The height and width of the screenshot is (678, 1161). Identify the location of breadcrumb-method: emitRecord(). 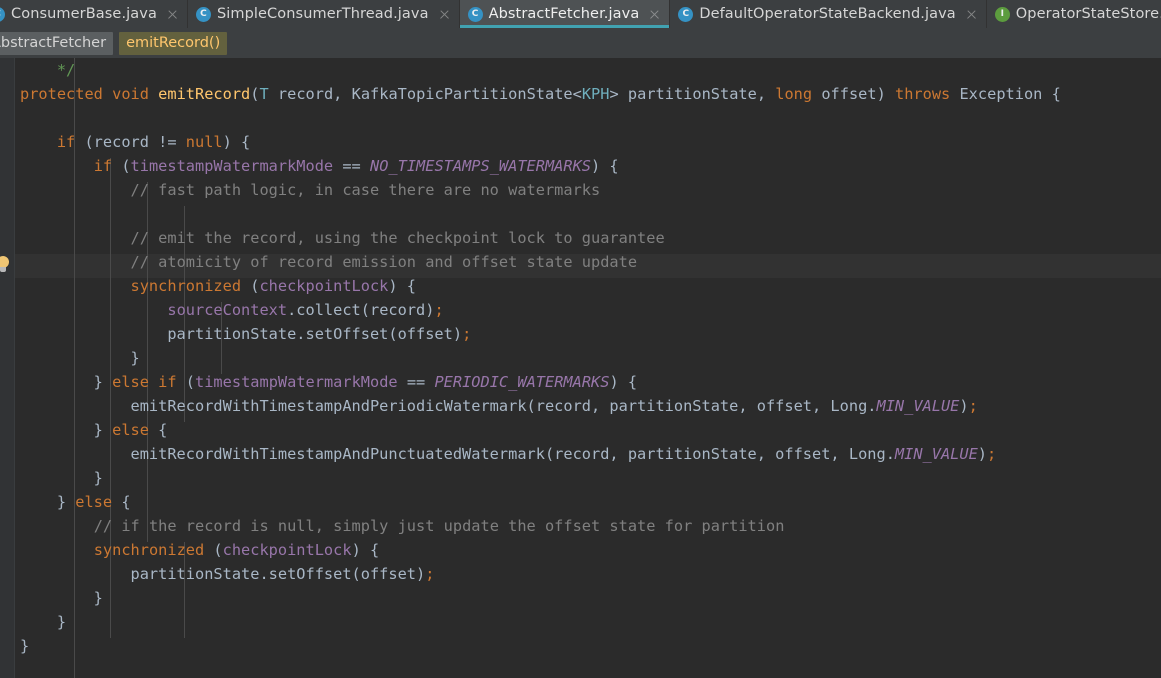
(173, 43).